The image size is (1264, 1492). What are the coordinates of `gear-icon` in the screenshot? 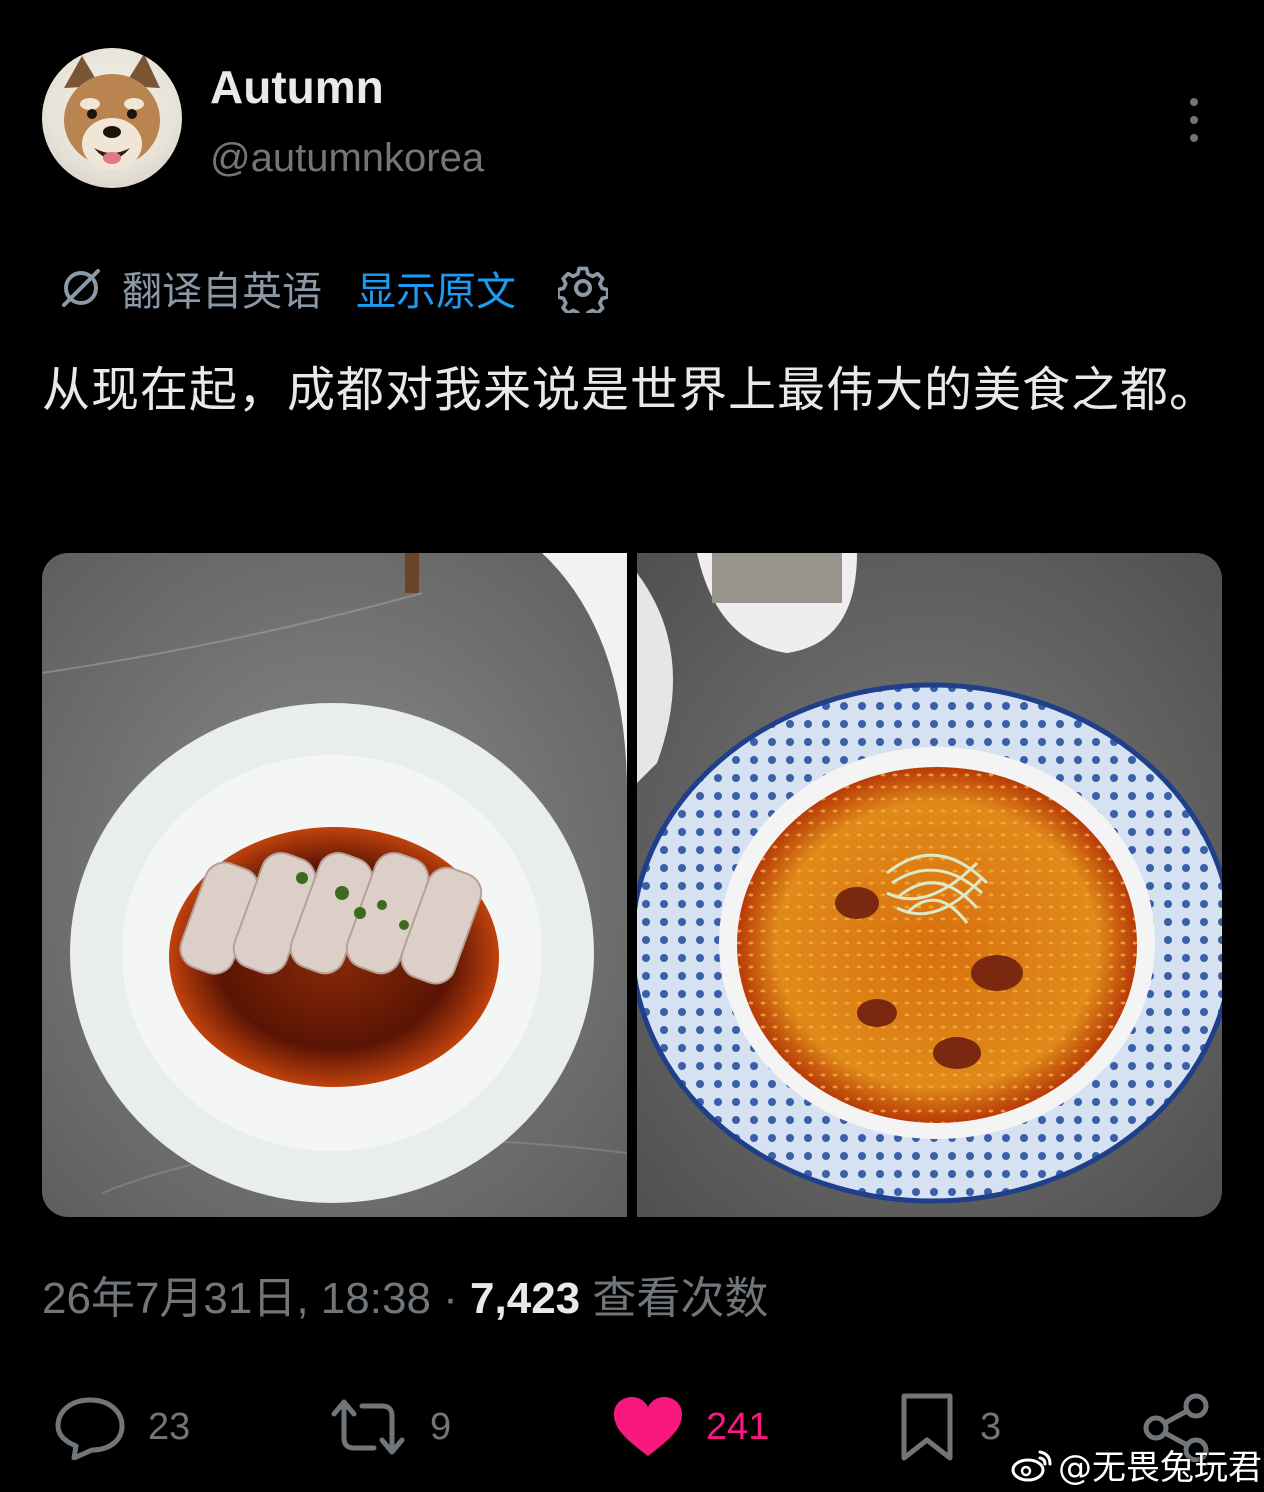 It's located at (583, 288).